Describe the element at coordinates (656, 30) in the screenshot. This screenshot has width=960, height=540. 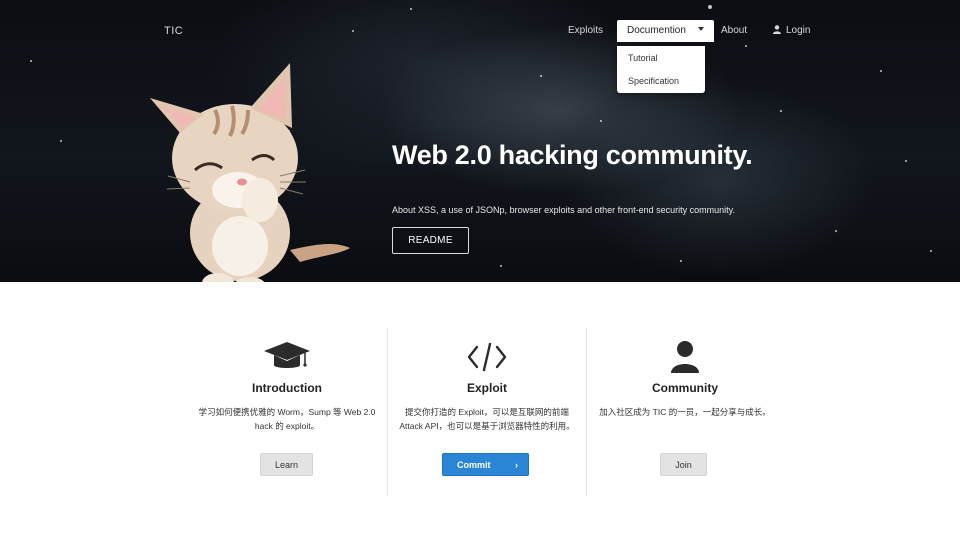
I see `nav-documentation-label: Documention` at that location.